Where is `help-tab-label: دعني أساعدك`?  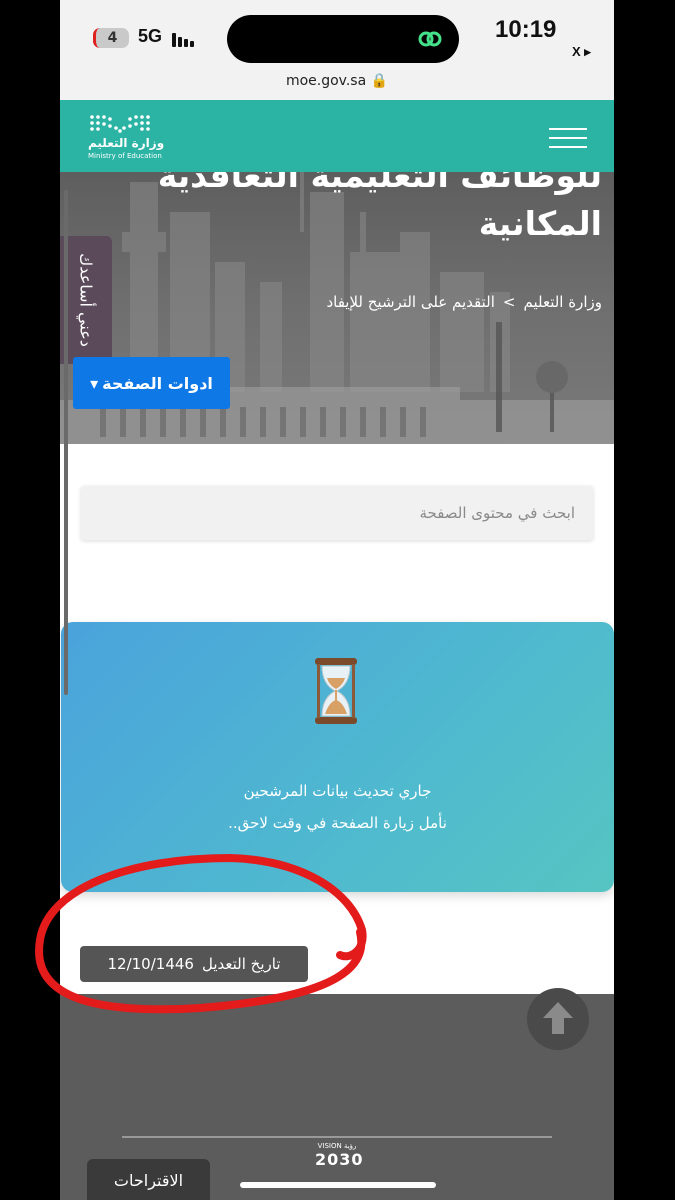 help-tab-label: دعني أساعدك is located at coordinates (86, 300).